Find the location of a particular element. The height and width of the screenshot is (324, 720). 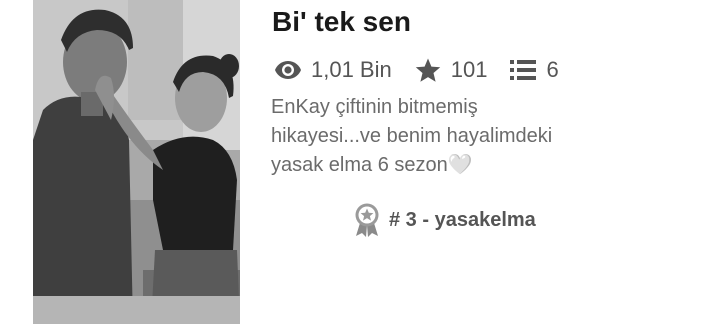

votes-stat: 101 is located at coordinates (451, 70).